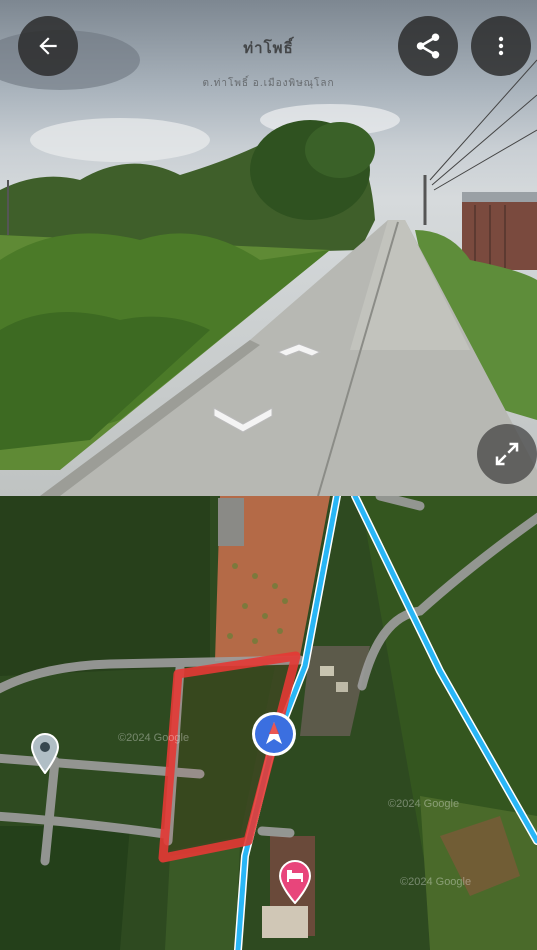 The height and width of the screenshot is (950, 537). Describe the element at coordinates (268, 83) in the screenshot. I see `street-view-subtitle: ต.ท่าโพธิ์ อ.เมืองพิษณุโลก` at that location.